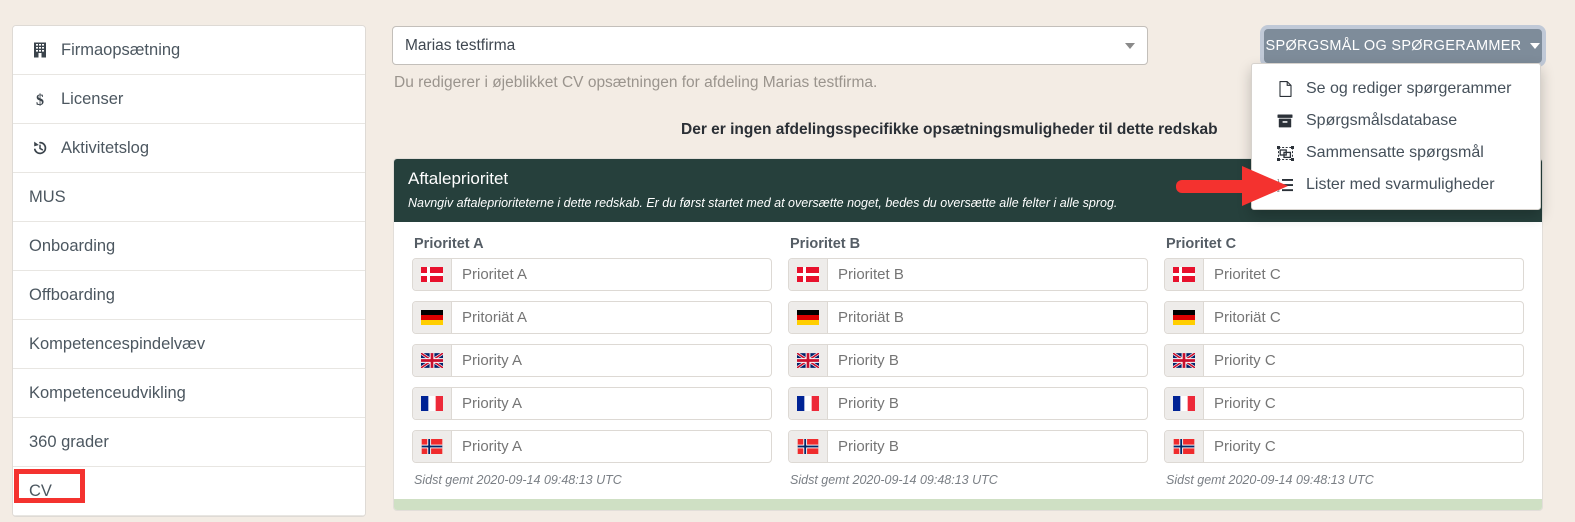  What do you see at coordinates (1382, 120) in the screenshot?
I see `dropdown-item-label: Spørgsmålsdatabase` at bounding box center [1382, 120].